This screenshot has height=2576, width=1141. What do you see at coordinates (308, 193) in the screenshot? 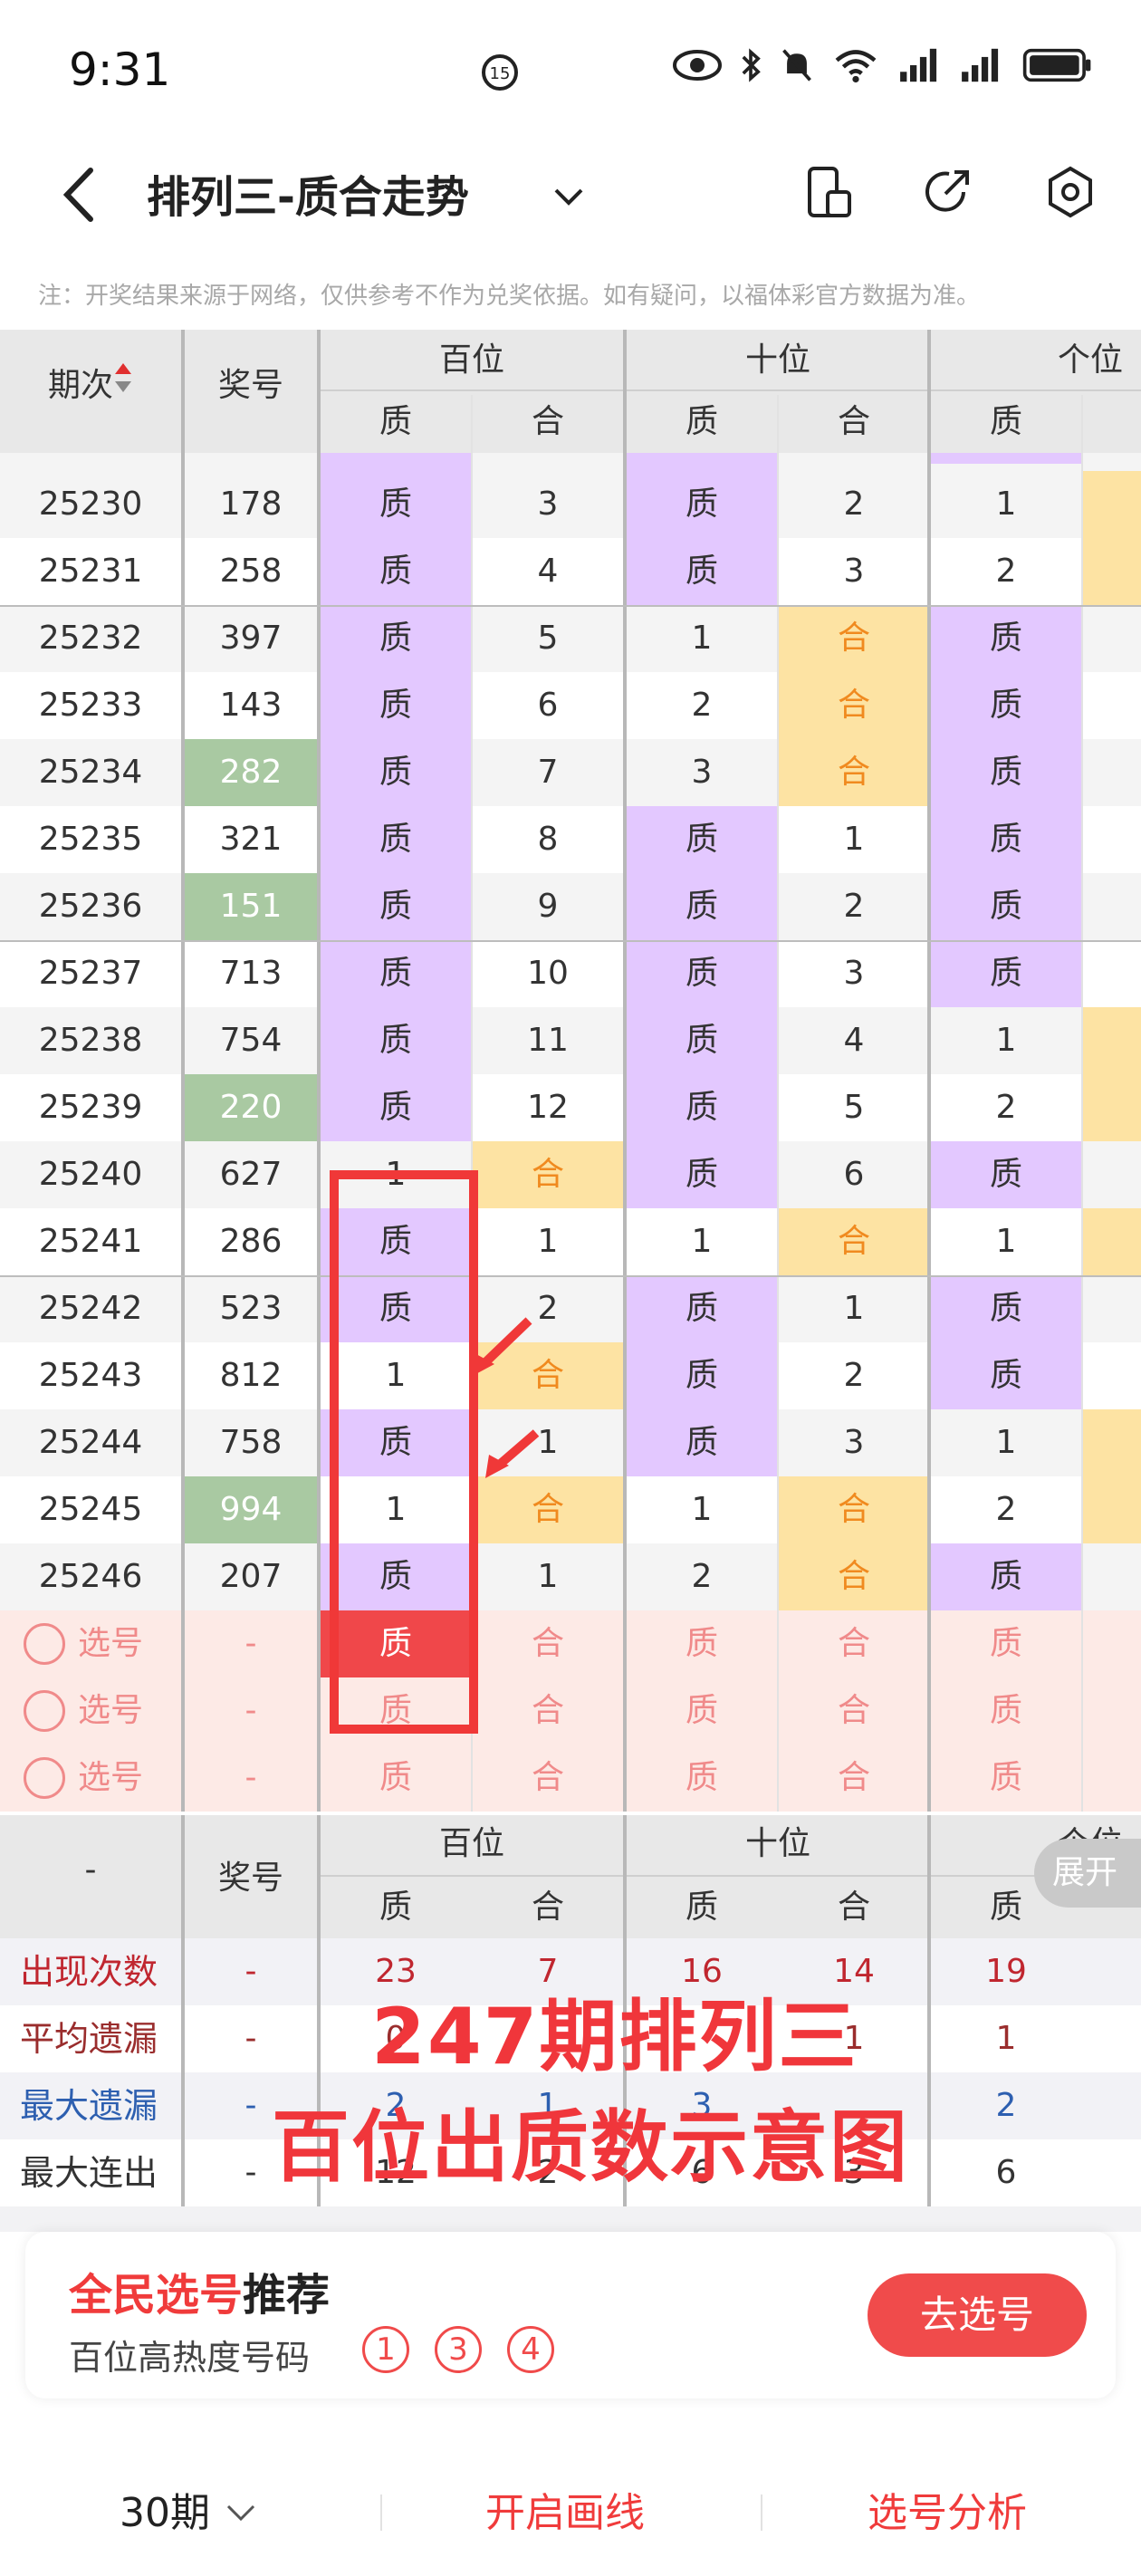
I see `page-title: 排列三-质合走势` at bounding box center [308, 193].